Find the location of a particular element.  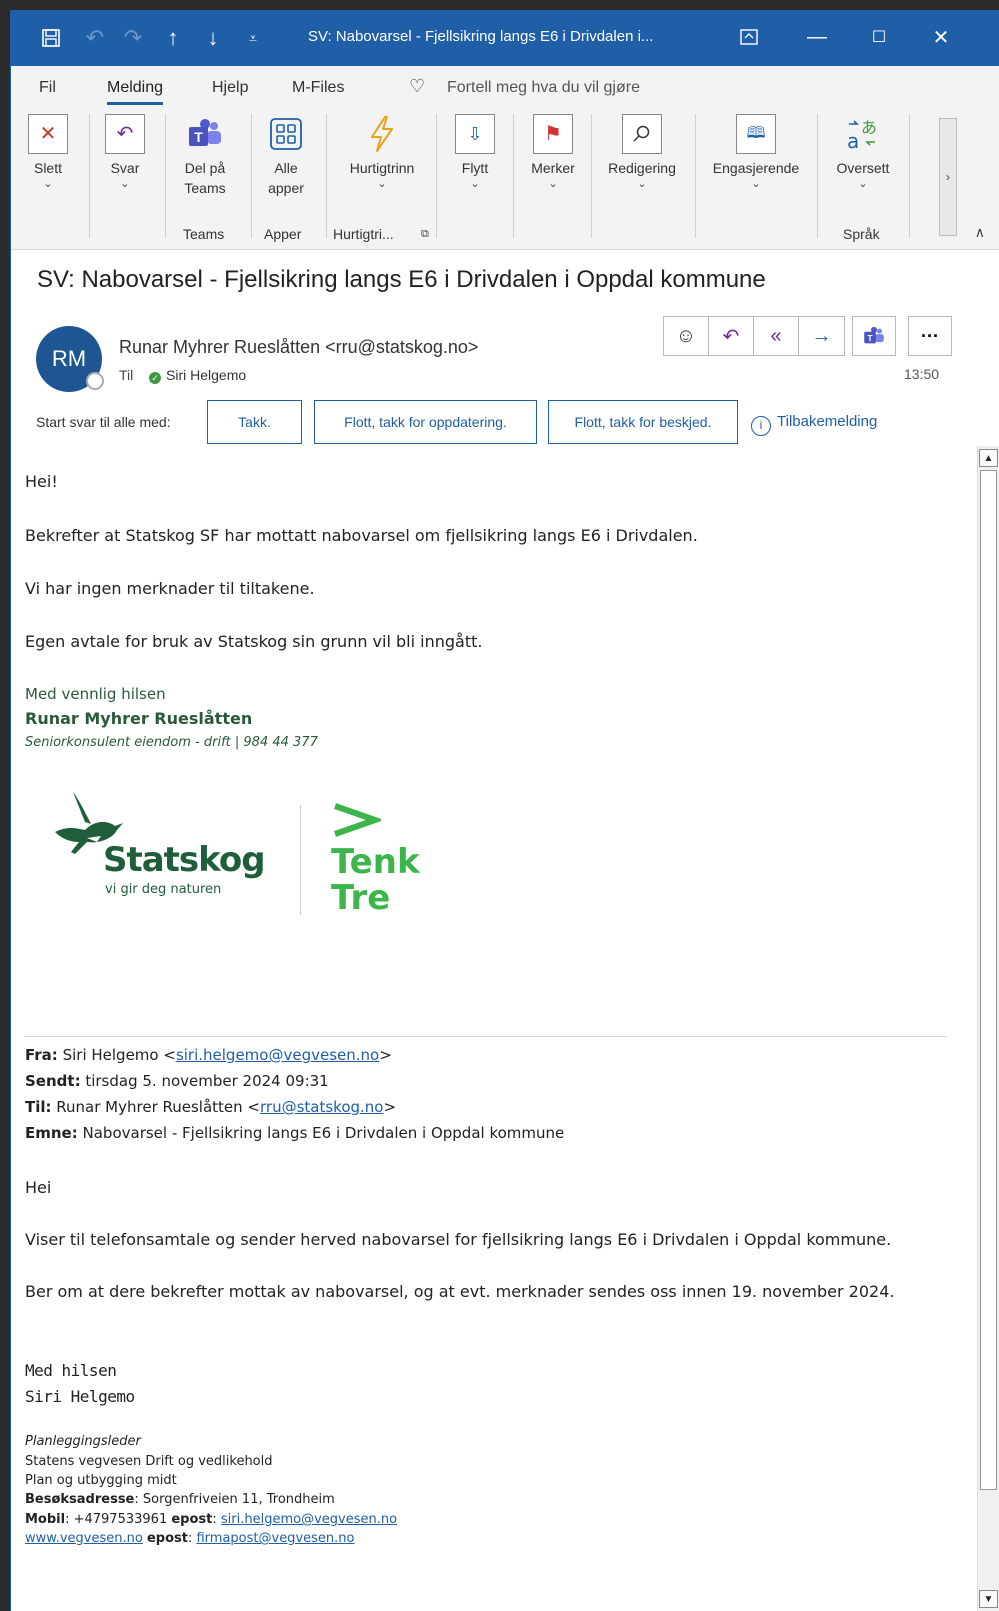

recipient: ✓ Siri Helgemo is located at coordinates (197, 375).